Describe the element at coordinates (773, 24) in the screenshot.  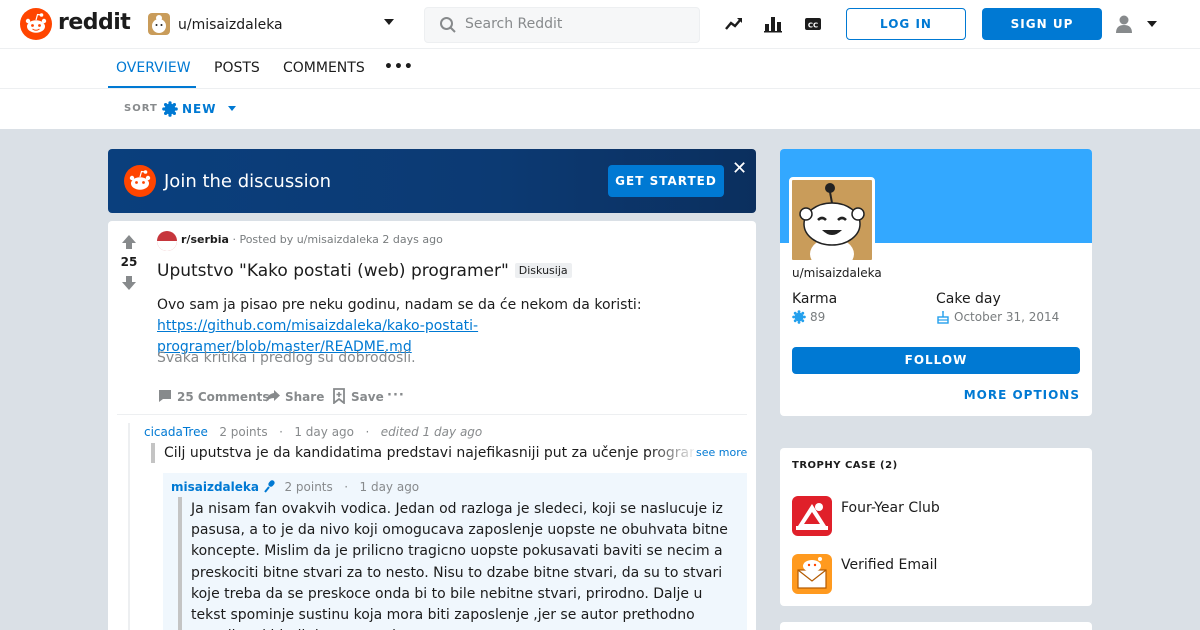
I see `stats-icon` at that location.